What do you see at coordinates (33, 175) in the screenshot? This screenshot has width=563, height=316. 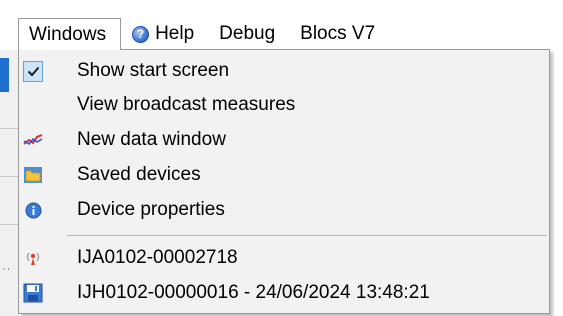 I see `folder-icon` at bounding box center [33, 175].